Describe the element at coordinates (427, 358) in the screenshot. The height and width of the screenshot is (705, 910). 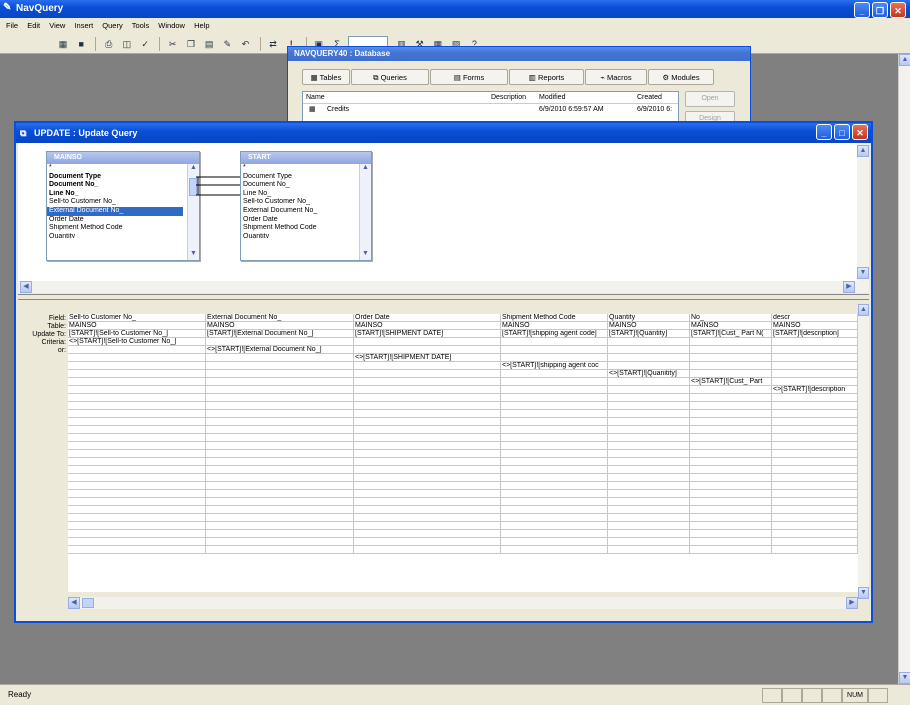
I see `grid-criteria-cell: <>[START]![SHIPMENT DATE]` at that location.